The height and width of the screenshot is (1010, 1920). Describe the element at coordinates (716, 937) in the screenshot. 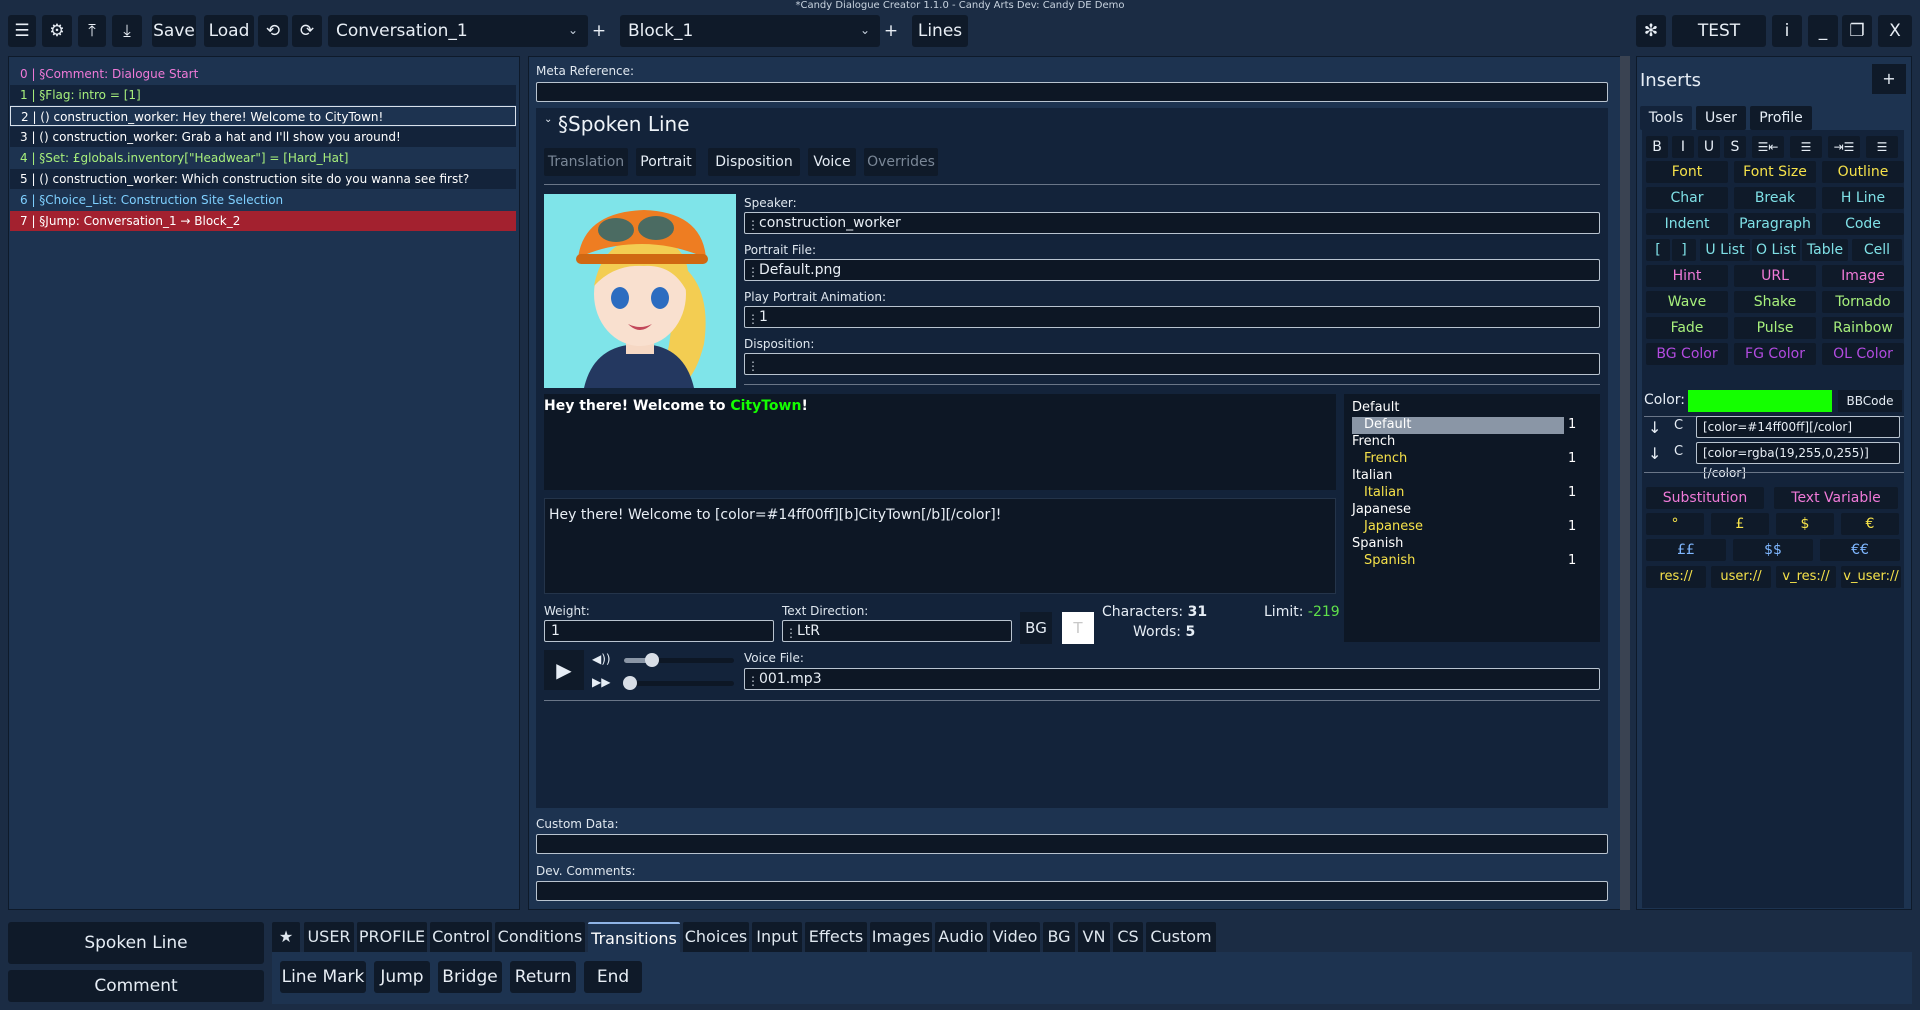

I see `tab-choices: Choices` at that location.